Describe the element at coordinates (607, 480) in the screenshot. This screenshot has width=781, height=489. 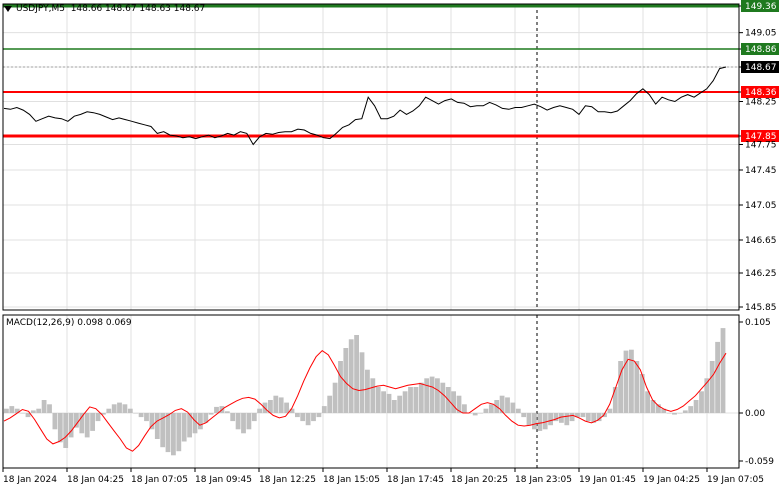
I see `x-tick-label: 19 Jan 01:45` at that location.